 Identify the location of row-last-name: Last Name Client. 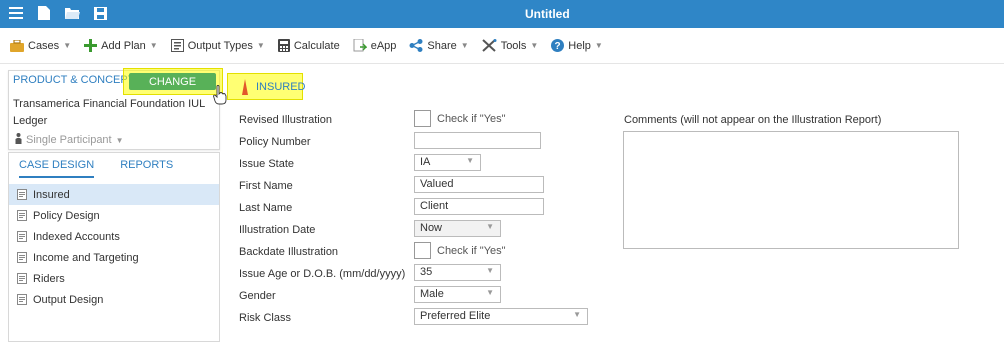
(424, 208).